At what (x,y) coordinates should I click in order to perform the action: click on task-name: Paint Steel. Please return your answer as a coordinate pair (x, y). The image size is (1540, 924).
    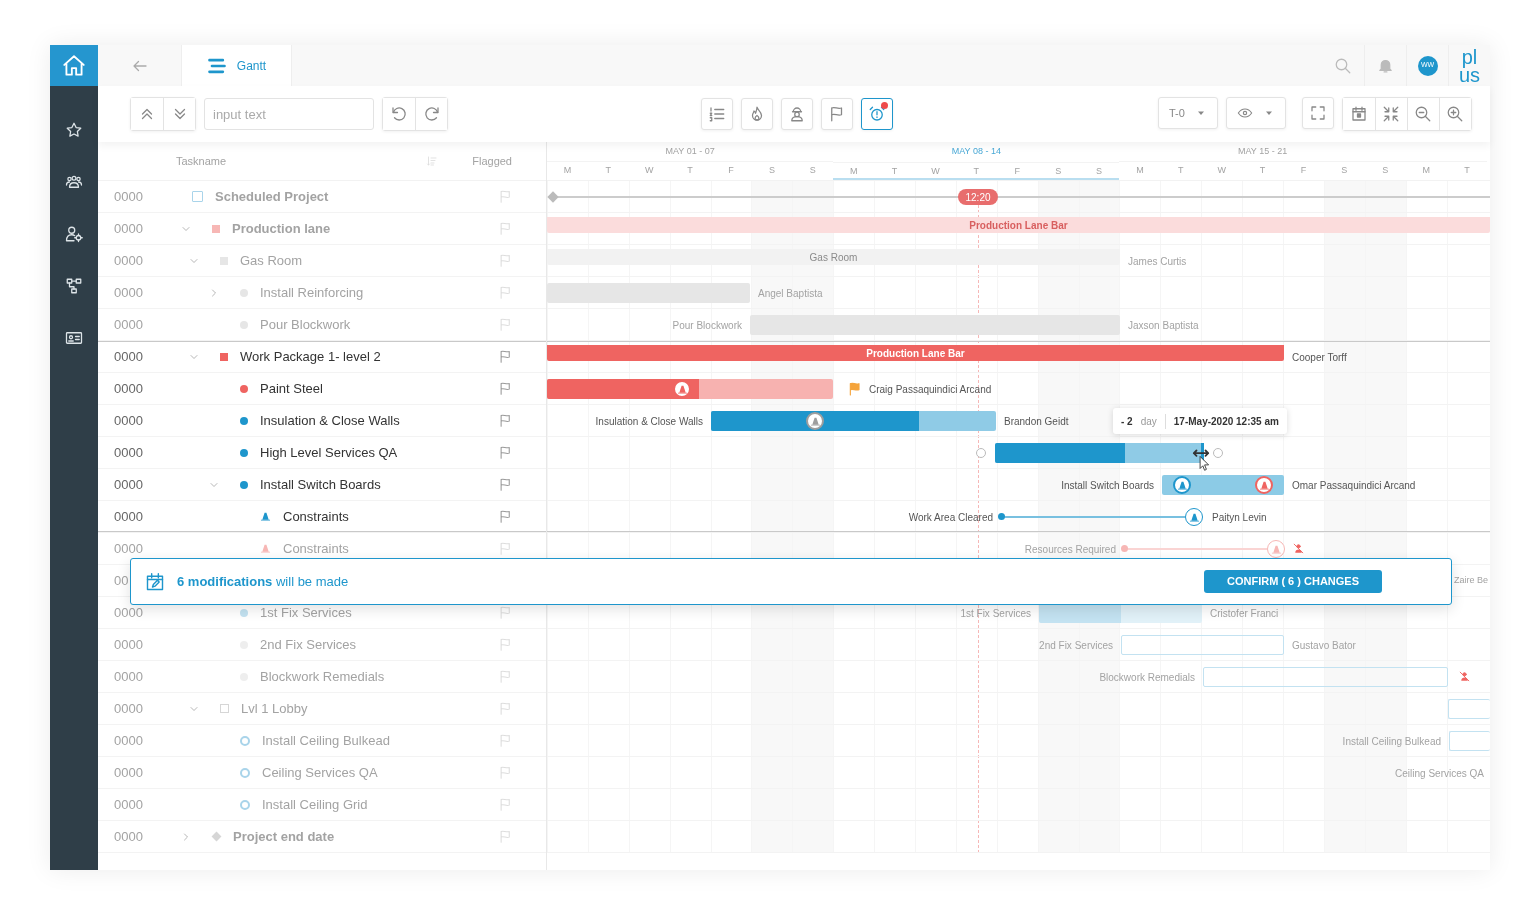
    Looking at the image, I should click on (291, 388).